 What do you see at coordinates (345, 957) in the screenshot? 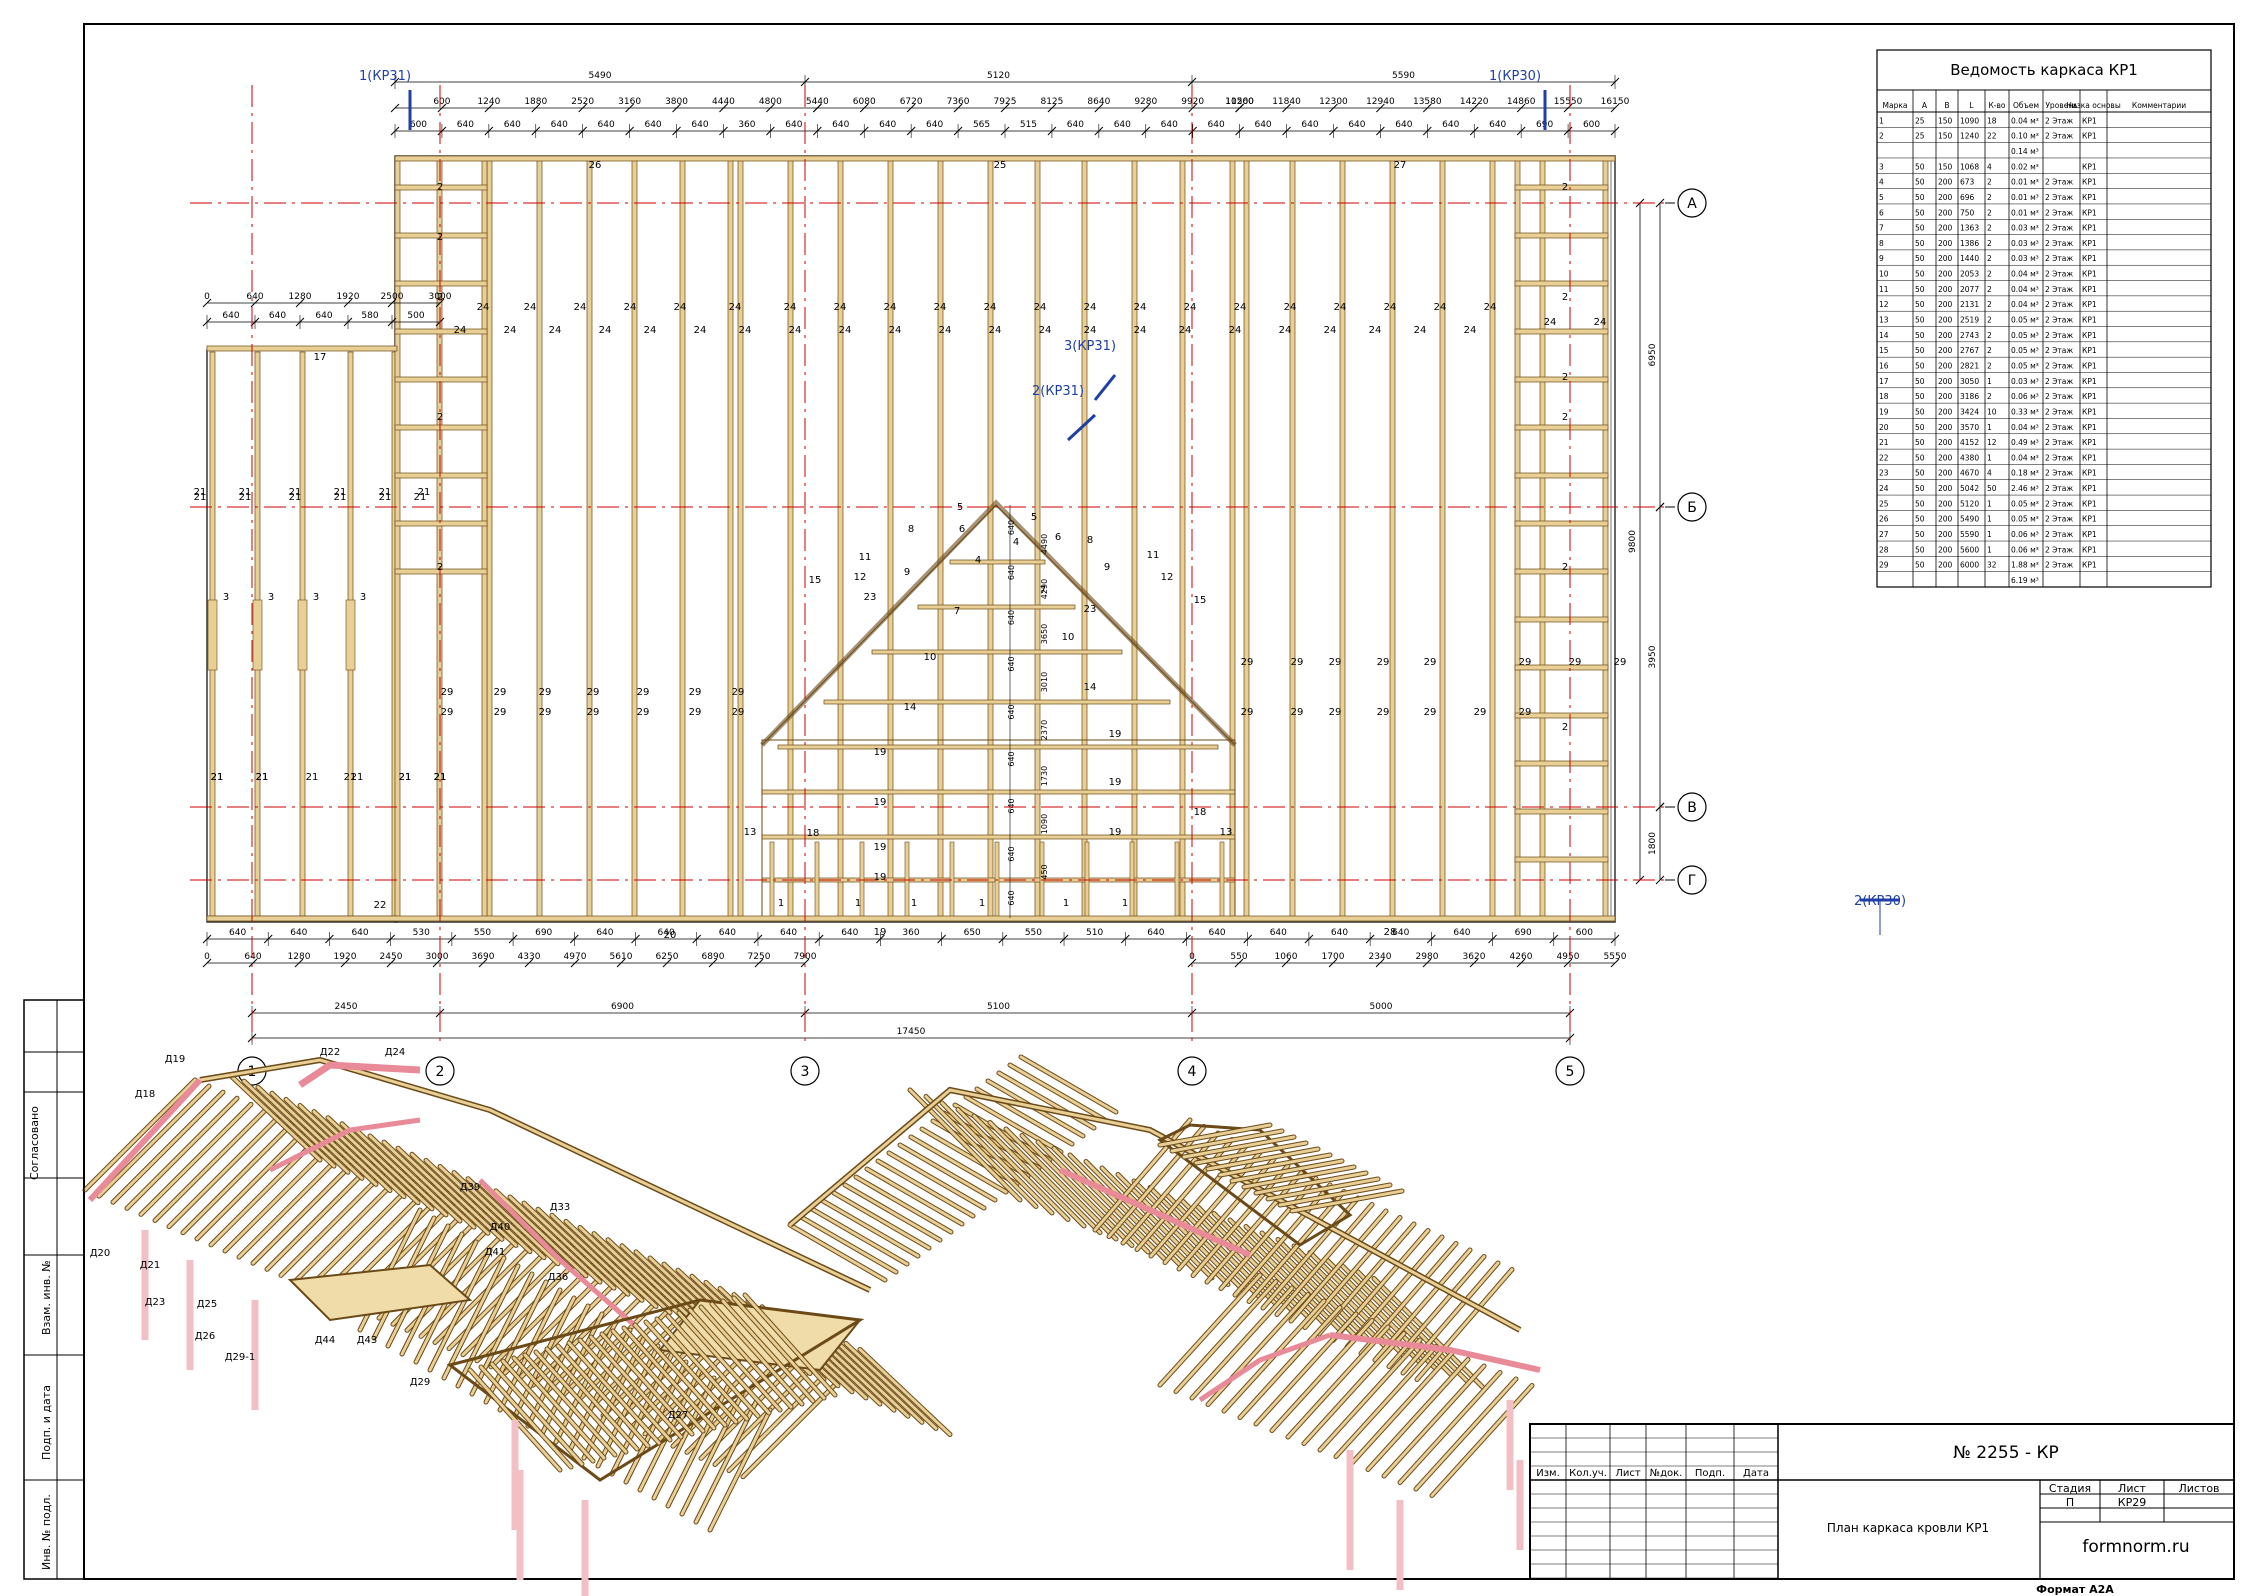
I see `dim-bottom-cum-left-label: 1920` at bounding box center [345, 957].